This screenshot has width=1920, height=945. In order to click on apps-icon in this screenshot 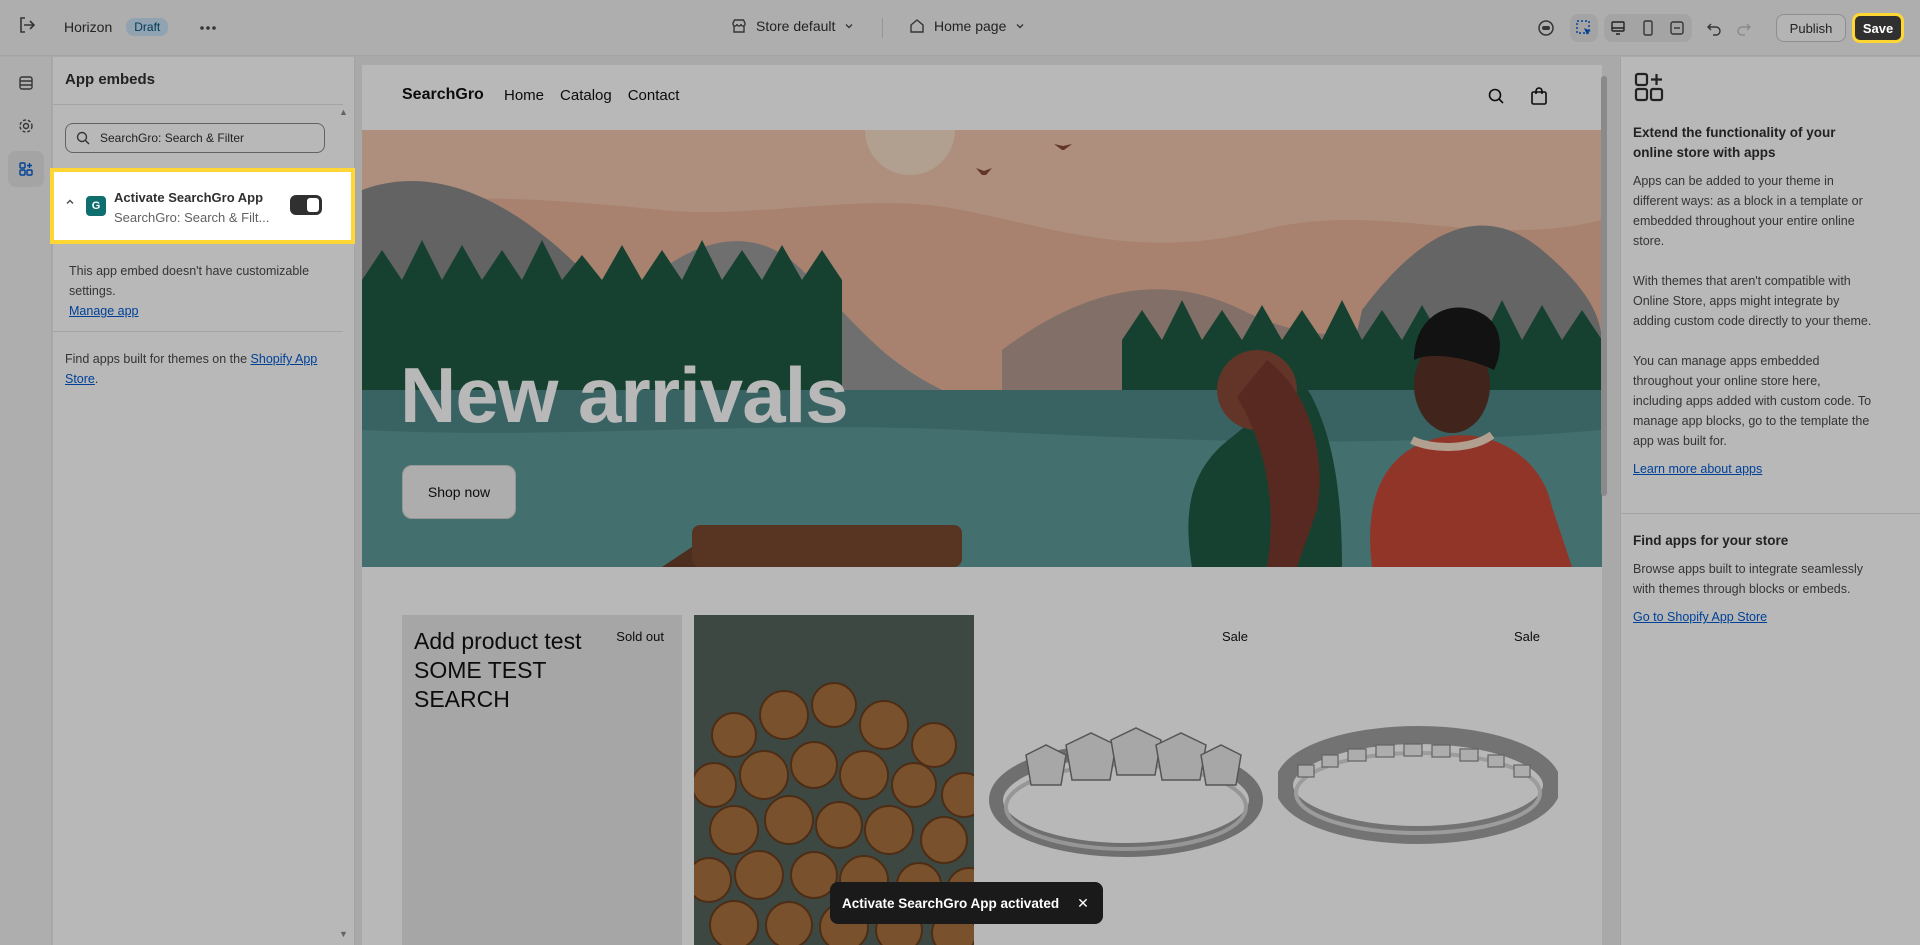, I will do `click(26, 169)`.